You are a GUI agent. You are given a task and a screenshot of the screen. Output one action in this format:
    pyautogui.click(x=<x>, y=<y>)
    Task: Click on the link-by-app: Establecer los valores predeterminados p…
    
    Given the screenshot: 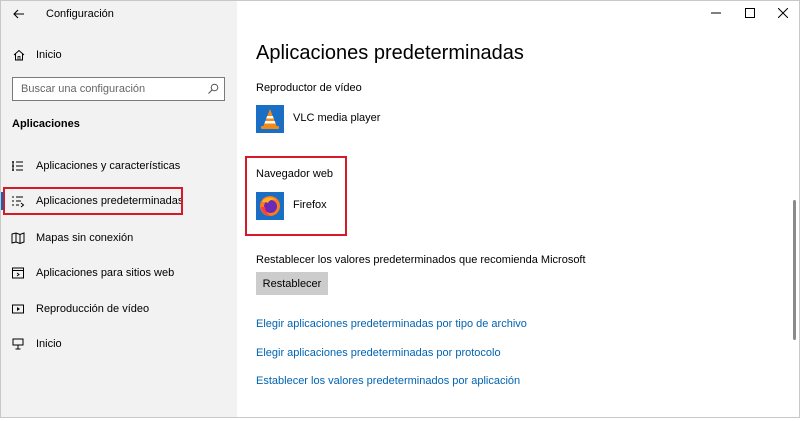 What is the action you would take?
    pyautogui.click(x=388, y=381)
    